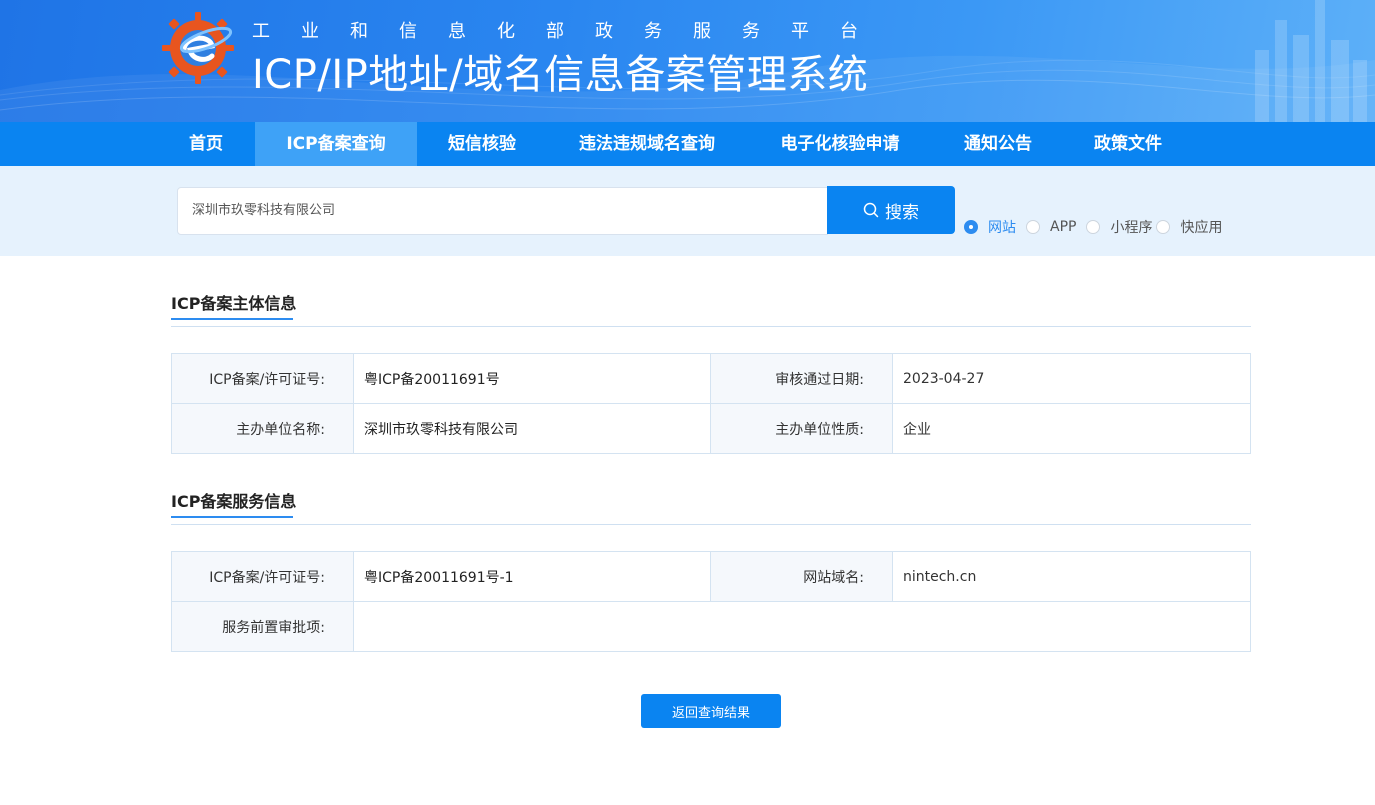 This screenshot has width=1375, height=805. Describe the element at coordinates (802, 626) in the screenshot. I see `value-pre-approval` at that location.